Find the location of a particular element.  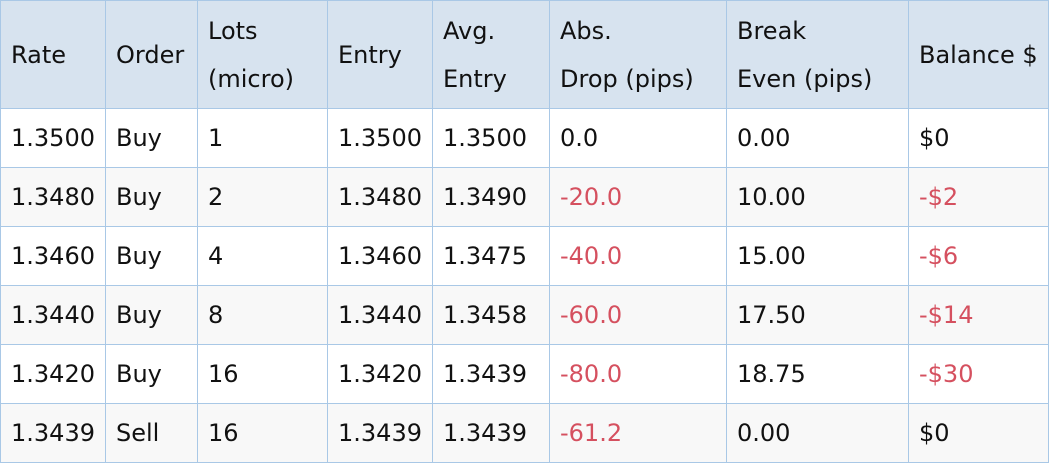

cell-abs-drop: -20.0 is located at coordinates (638, 197).